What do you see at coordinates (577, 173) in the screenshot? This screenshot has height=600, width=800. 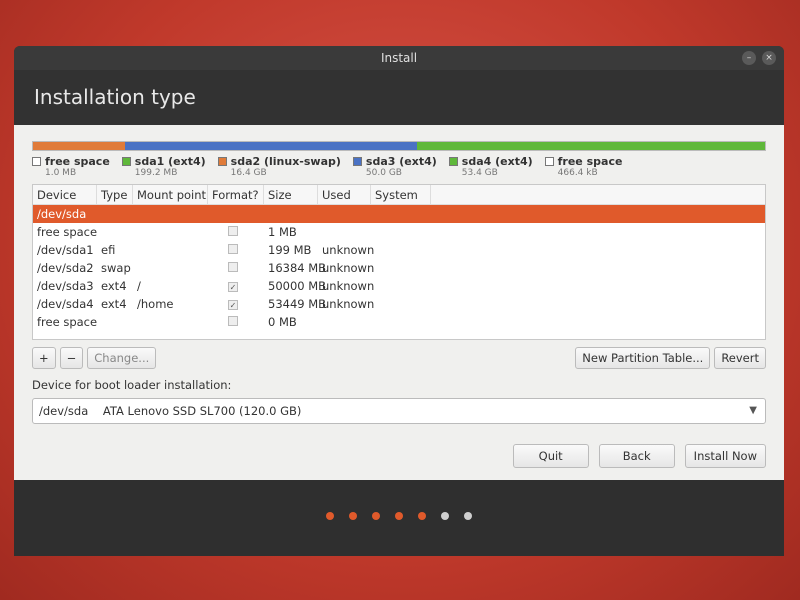 I see `legend-size: 466.4 kB` at bounding box center [577, 173].